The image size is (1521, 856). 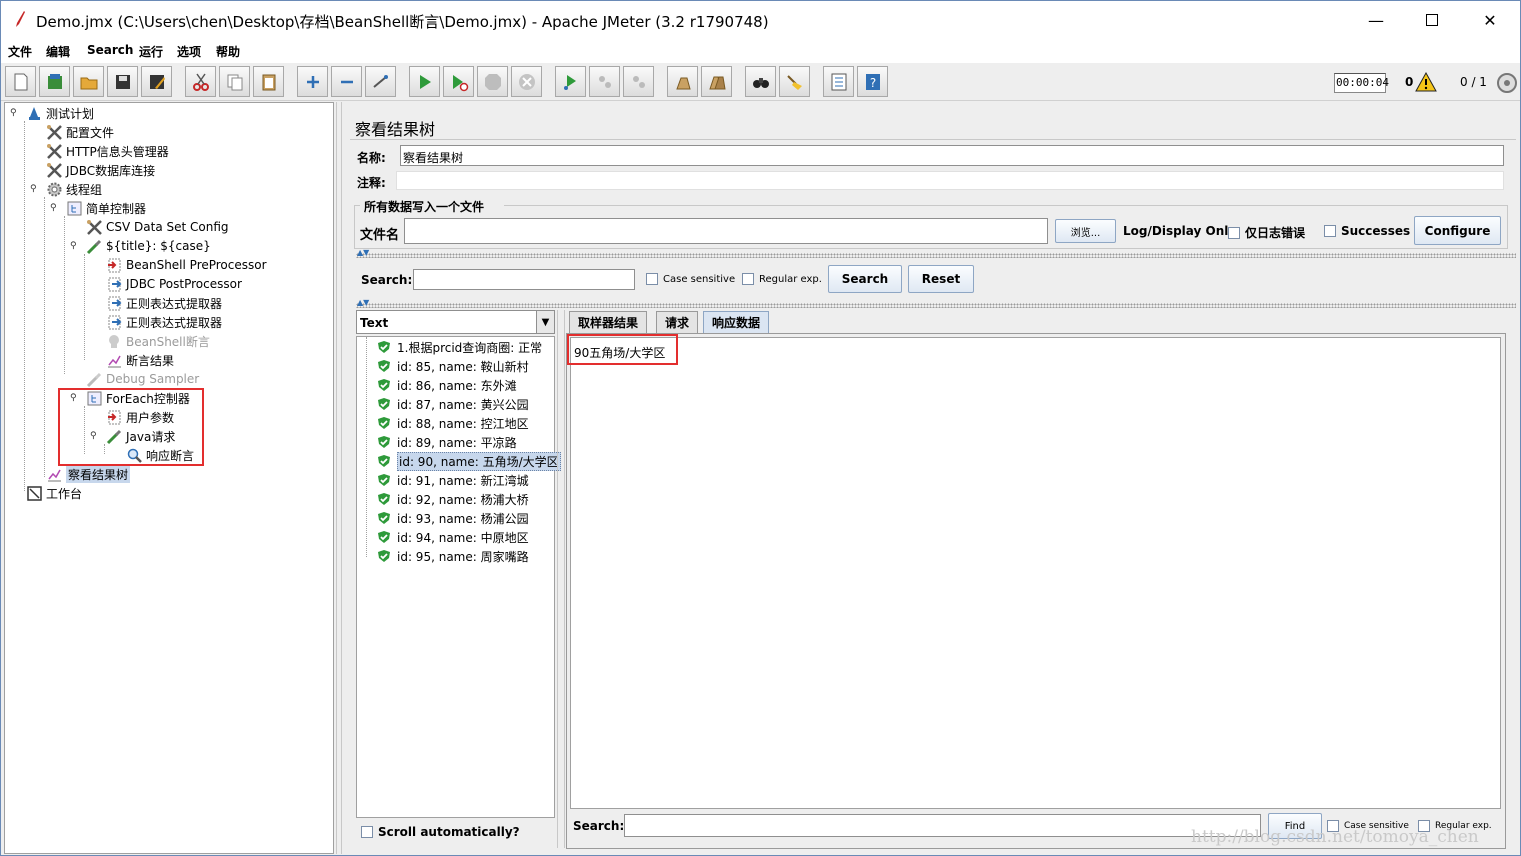 What do you see at coordinates (110, 50) in the screenshot?
I see `menu-search: Search` at bounding box center [110, 50].